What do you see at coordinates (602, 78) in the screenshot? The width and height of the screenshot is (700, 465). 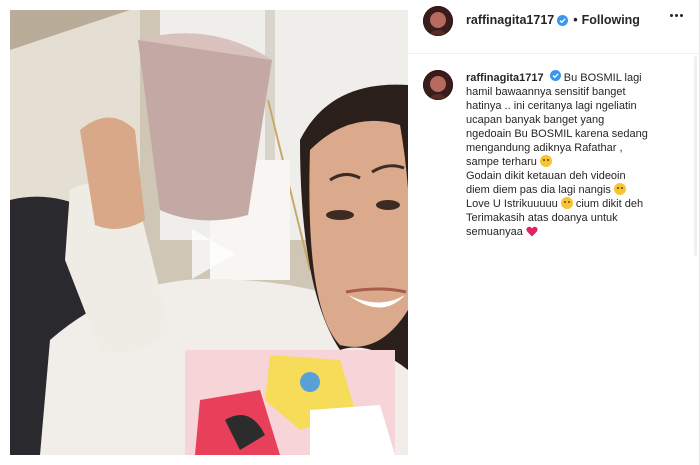 I see `caption-line: Bu BOSMIL lagi` at bounding box center [602, 78].